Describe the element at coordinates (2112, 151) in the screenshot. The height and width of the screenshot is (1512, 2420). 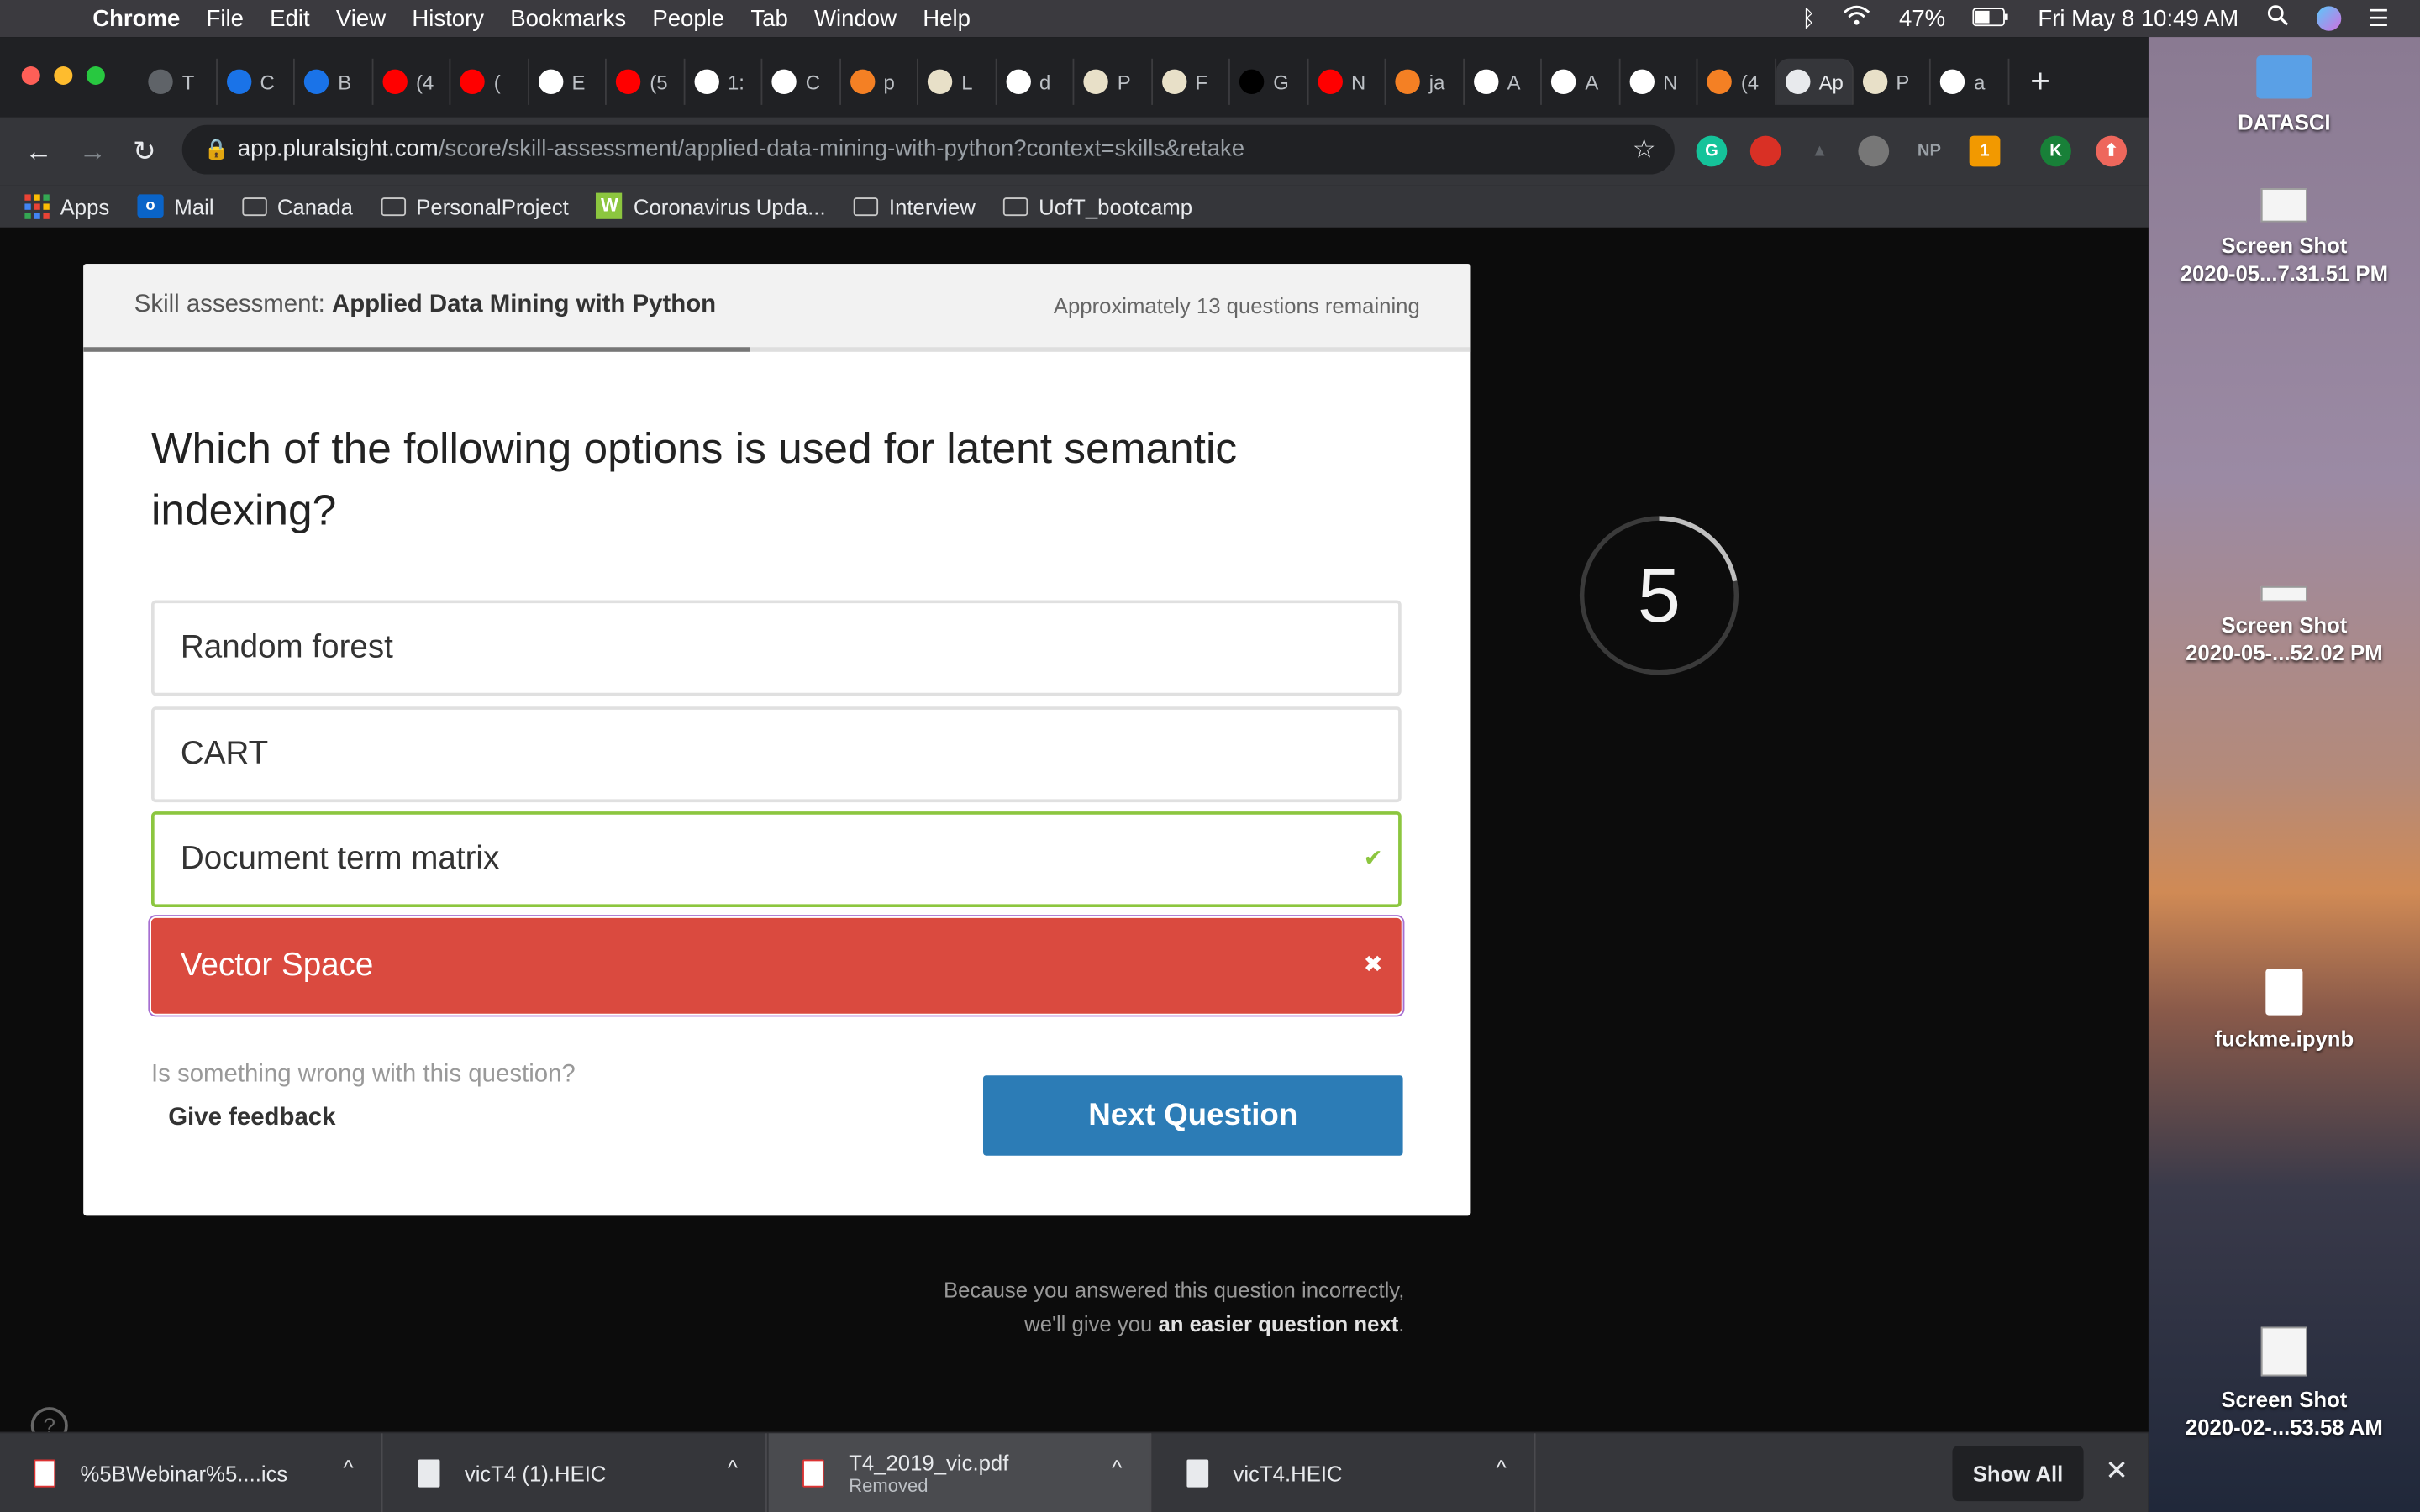
I see `update-icon: ⬆` at that location.